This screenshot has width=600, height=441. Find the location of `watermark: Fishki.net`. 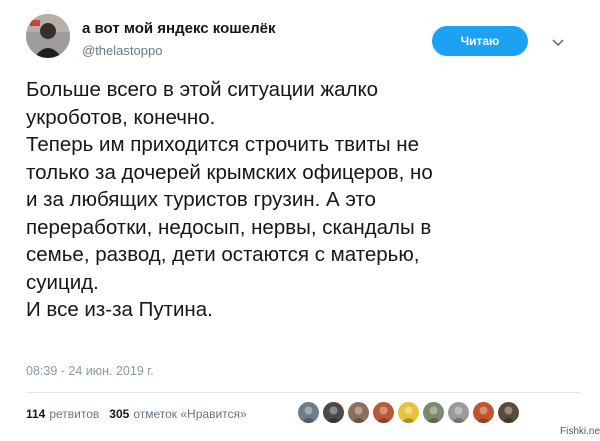

watermark: Fishki.net is located at coordinates (580, 431).